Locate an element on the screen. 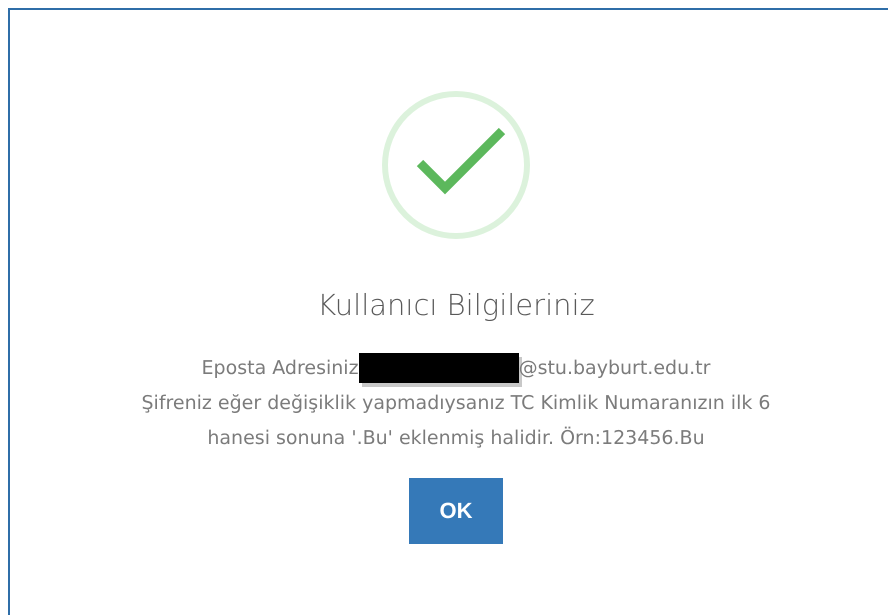  email-domain: @stu.bayburt.edu.tr is located at coordinates (614, 368).